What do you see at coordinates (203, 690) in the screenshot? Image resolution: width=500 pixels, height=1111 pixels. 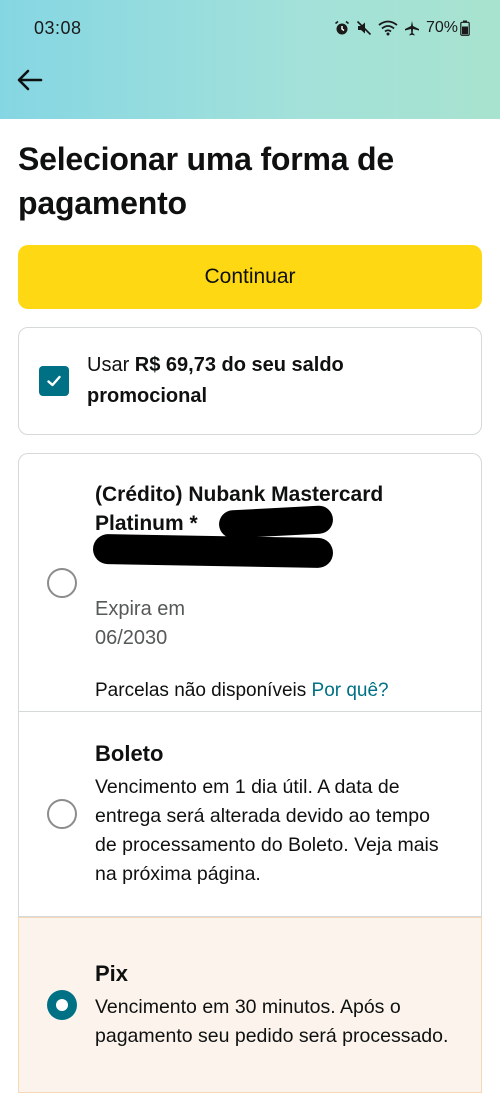 I see `installments-text: Parcelas não disponíveis` at bounding box center [203, 690].